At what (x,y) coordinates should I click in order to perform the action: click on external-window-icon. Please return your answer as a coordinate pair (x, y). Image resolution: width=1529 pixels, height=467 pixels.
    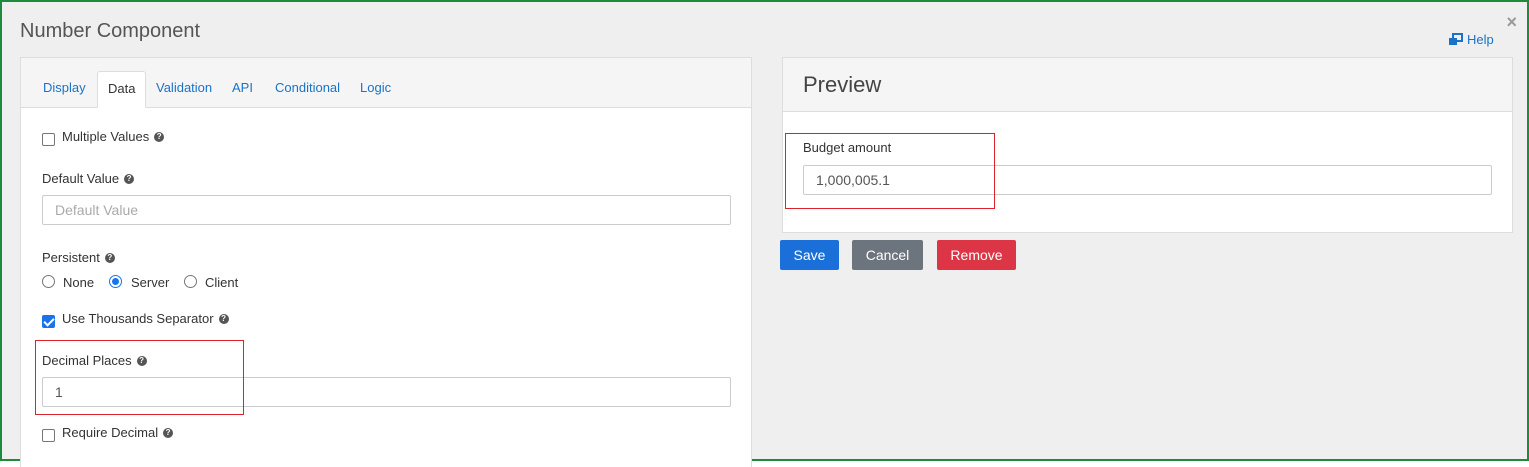
    Looking at the image, I should click on (1456, 39).